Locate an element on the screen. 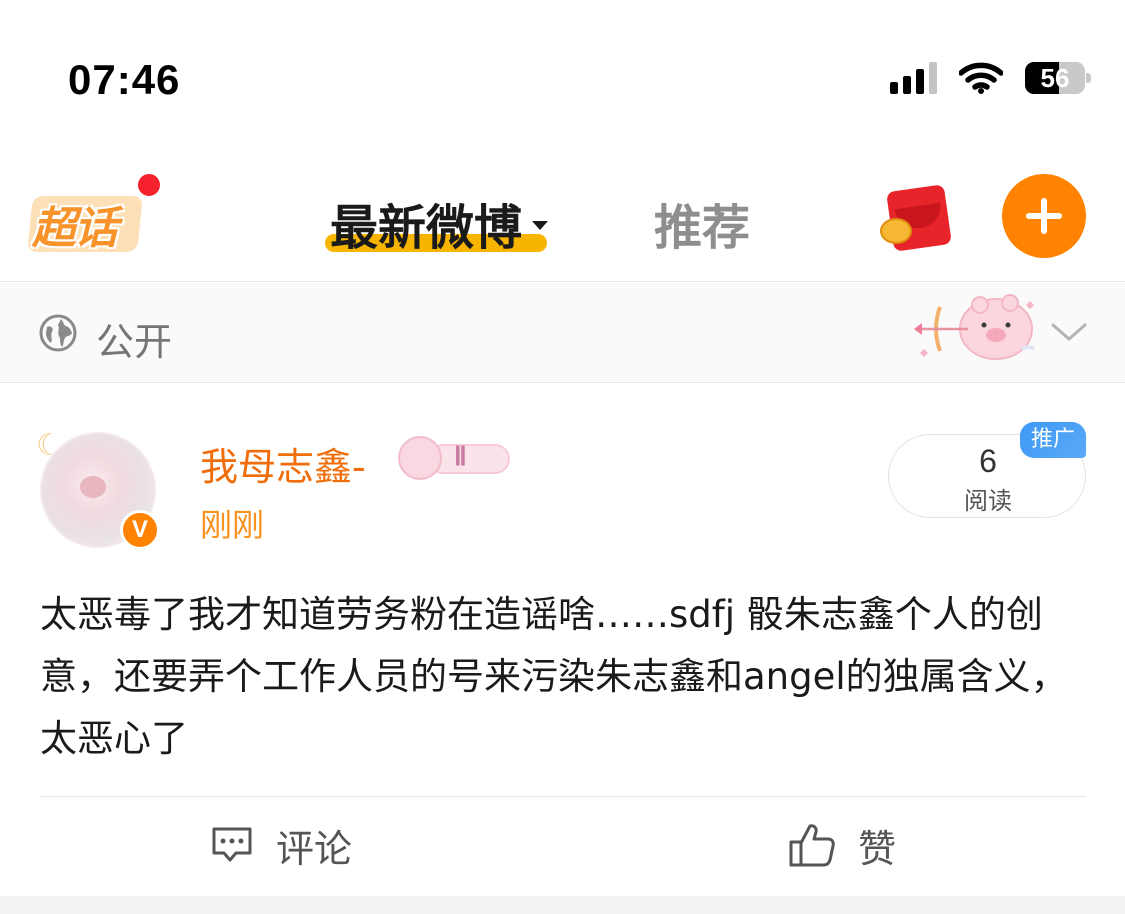 The image size is (1125, 914). globe-icon is located at coordinates (58, 333).